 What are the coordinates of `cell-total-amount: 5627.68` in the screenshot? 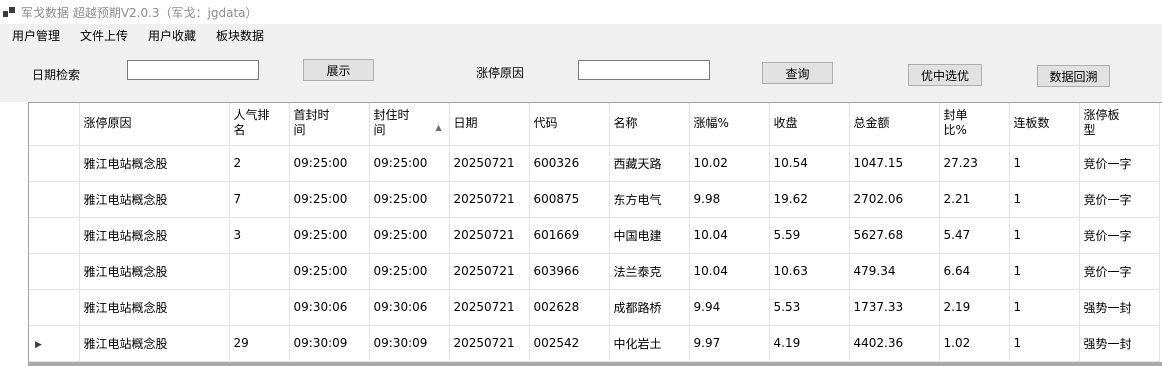 It's located at (894, 235).